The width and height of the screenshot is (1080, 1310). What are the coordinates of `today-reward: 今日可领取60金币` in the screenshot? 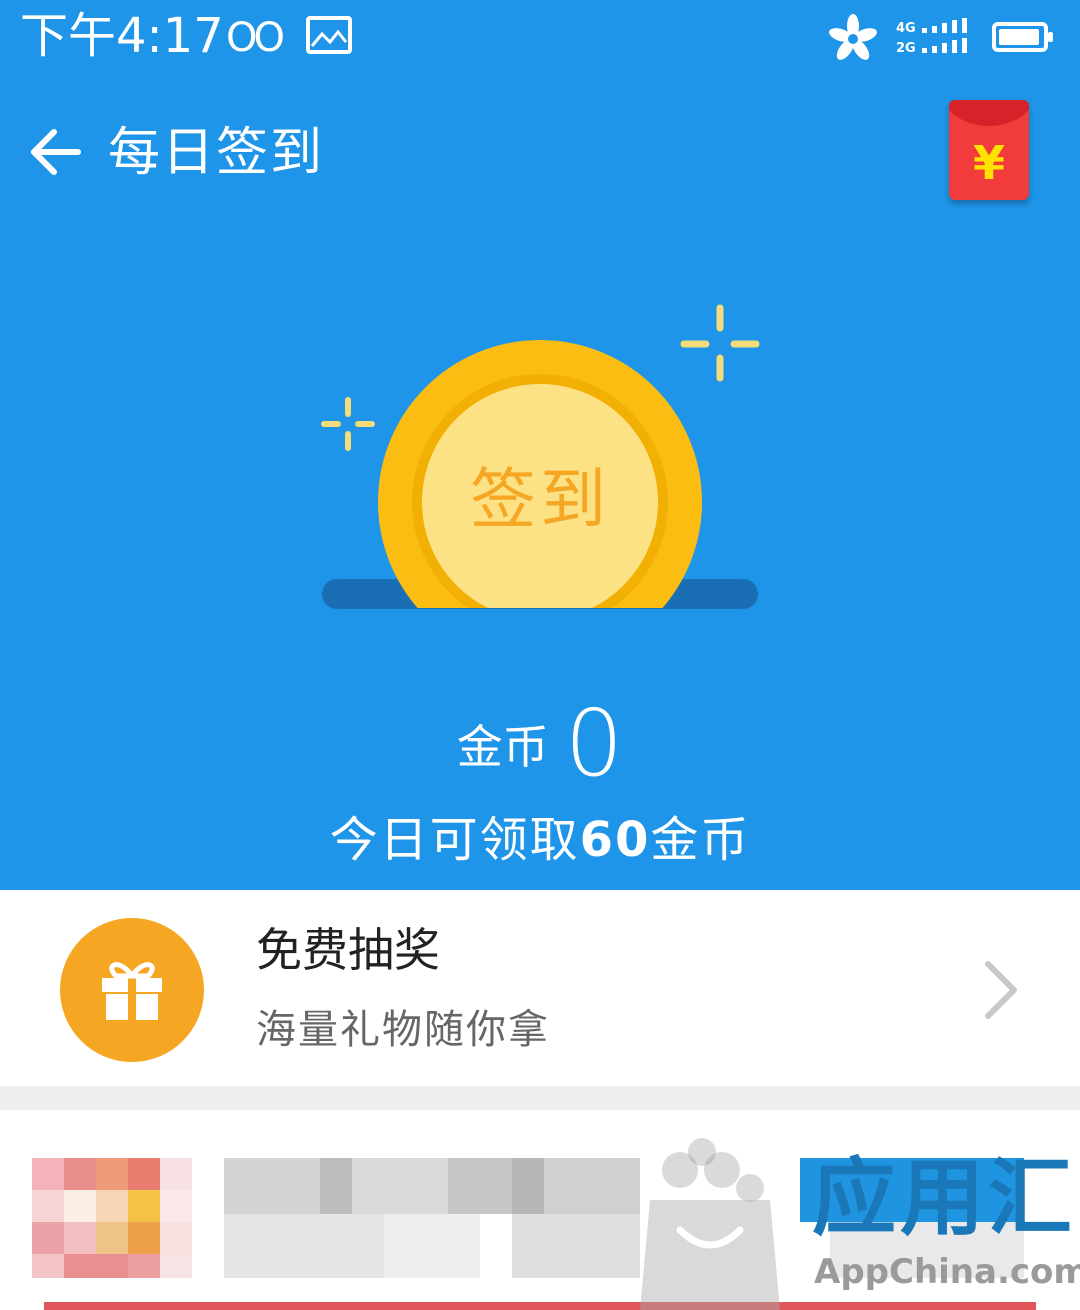 It's located at (540, 840).